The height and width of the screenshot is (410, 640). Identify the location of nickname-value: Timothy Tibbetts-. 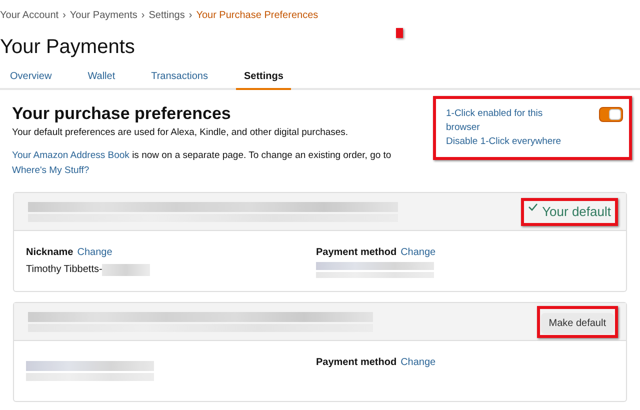
(64, 270).